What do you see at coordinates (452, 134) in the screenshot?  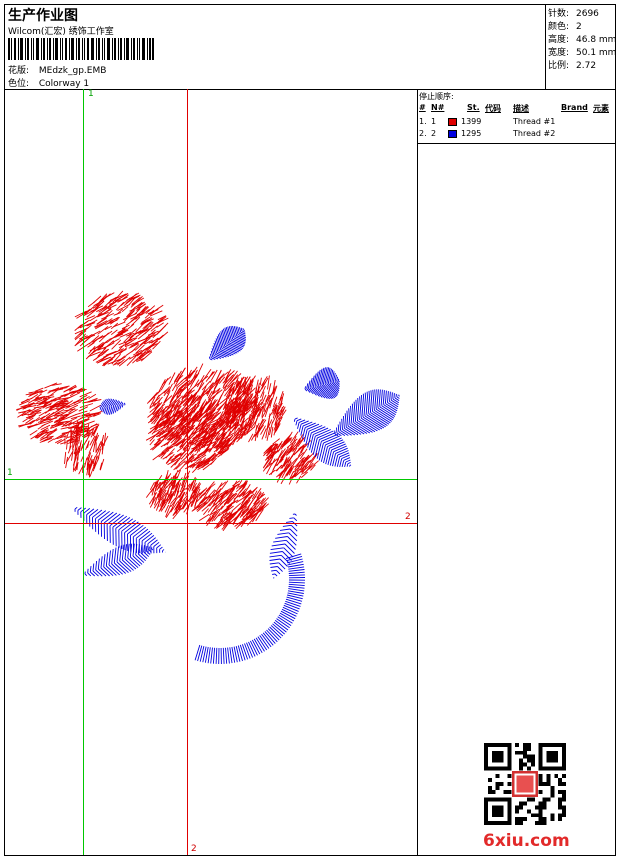 I see `color-swatch-blue` at bounding box center [452, 134].